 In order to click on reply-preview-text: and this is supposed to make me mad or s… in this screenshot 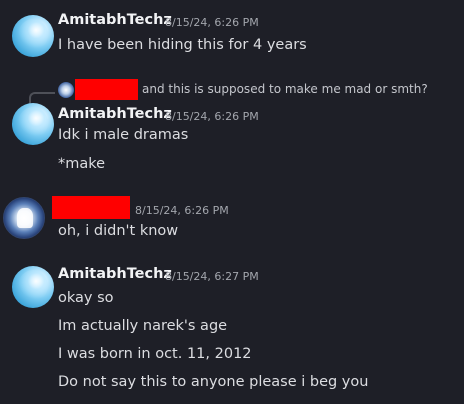, I will do `click(285, 89)`.